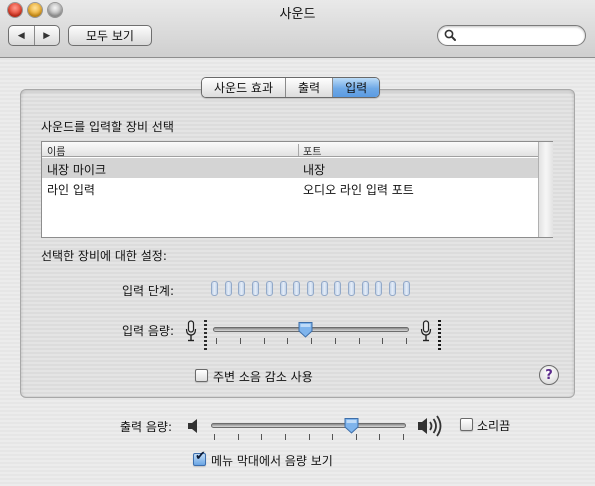 Image resolution: width=595 pixels, height=486 pixels. I want to click on table-header: 이름 포트, so click(290, 150).